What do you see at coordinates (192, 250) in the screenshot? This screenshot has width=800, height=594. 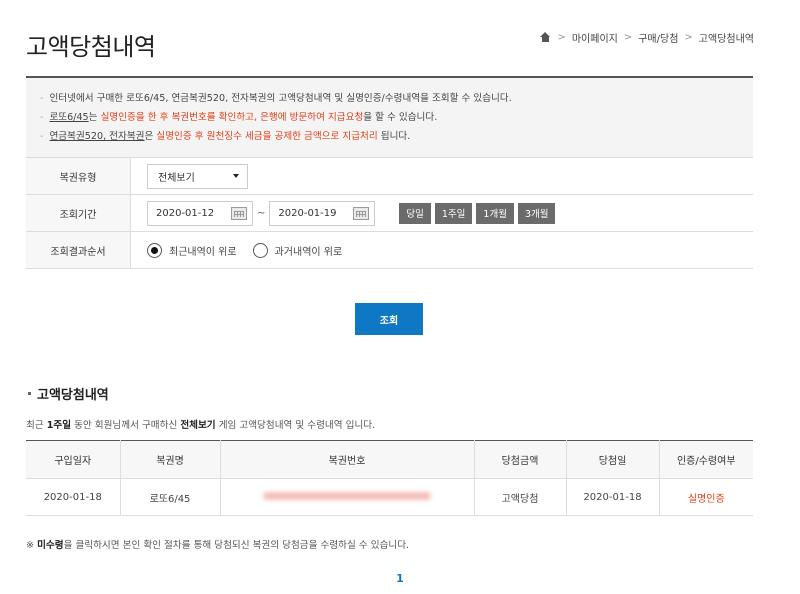 I see `order-recent-radio: 최근내역이 위로` at bounding box center [192, 250].